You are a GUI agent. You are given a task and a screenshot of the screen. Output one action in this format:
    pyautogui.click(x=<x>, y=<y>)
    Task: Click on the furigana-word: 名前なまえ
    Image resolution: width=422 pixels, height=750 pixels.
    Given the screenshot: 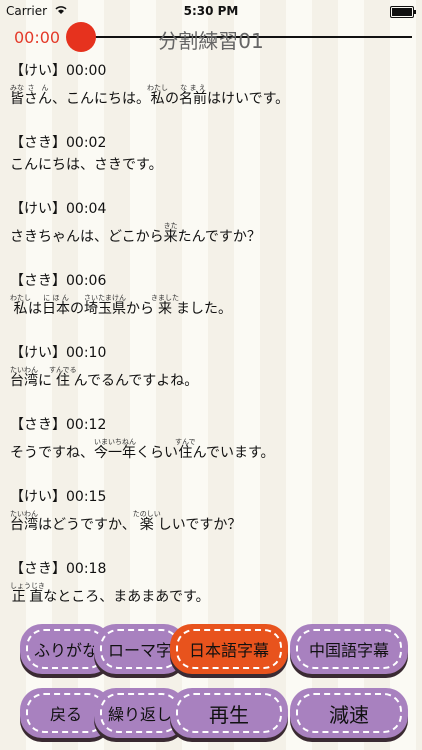 What is the action you would take?
    pyautogui.click(x=193, y=95)
    